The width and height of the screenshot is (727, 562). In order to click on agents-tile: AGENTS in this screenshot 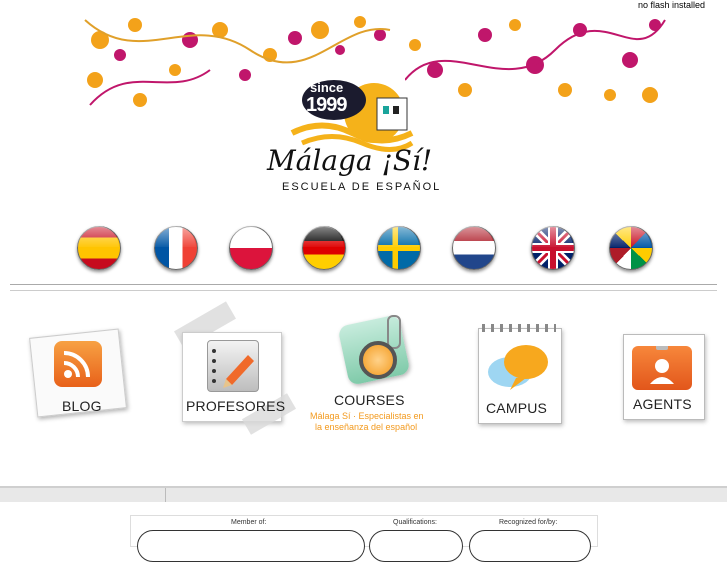, I will do `click(665, 377)`.